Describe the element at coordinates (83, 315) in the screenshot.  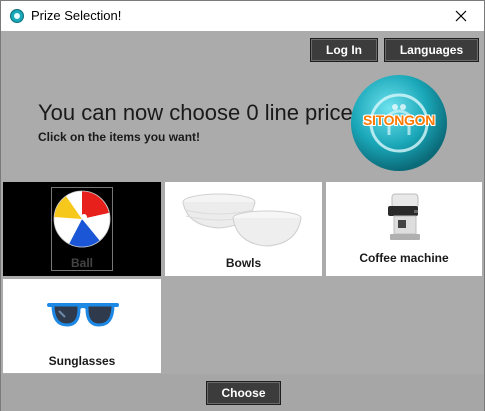
I see `sunglasses-image` at that location.